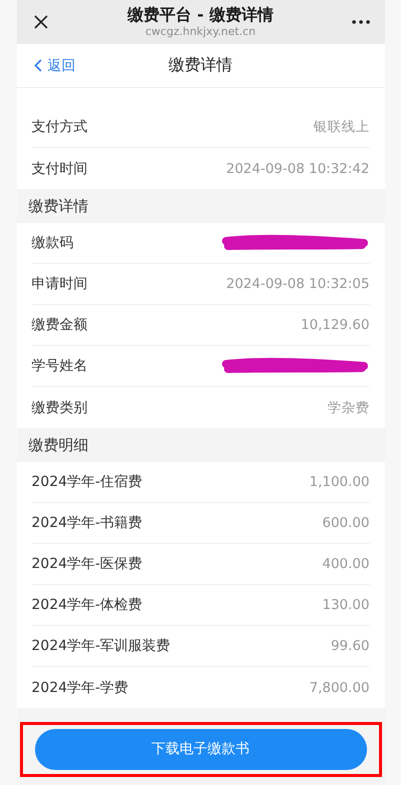 The image size is (401, 785). What do you see at coordinates (200, 749) in the screenshot?
I see `download-button: 下载电子缴款书` at bounding box center [200, 749].